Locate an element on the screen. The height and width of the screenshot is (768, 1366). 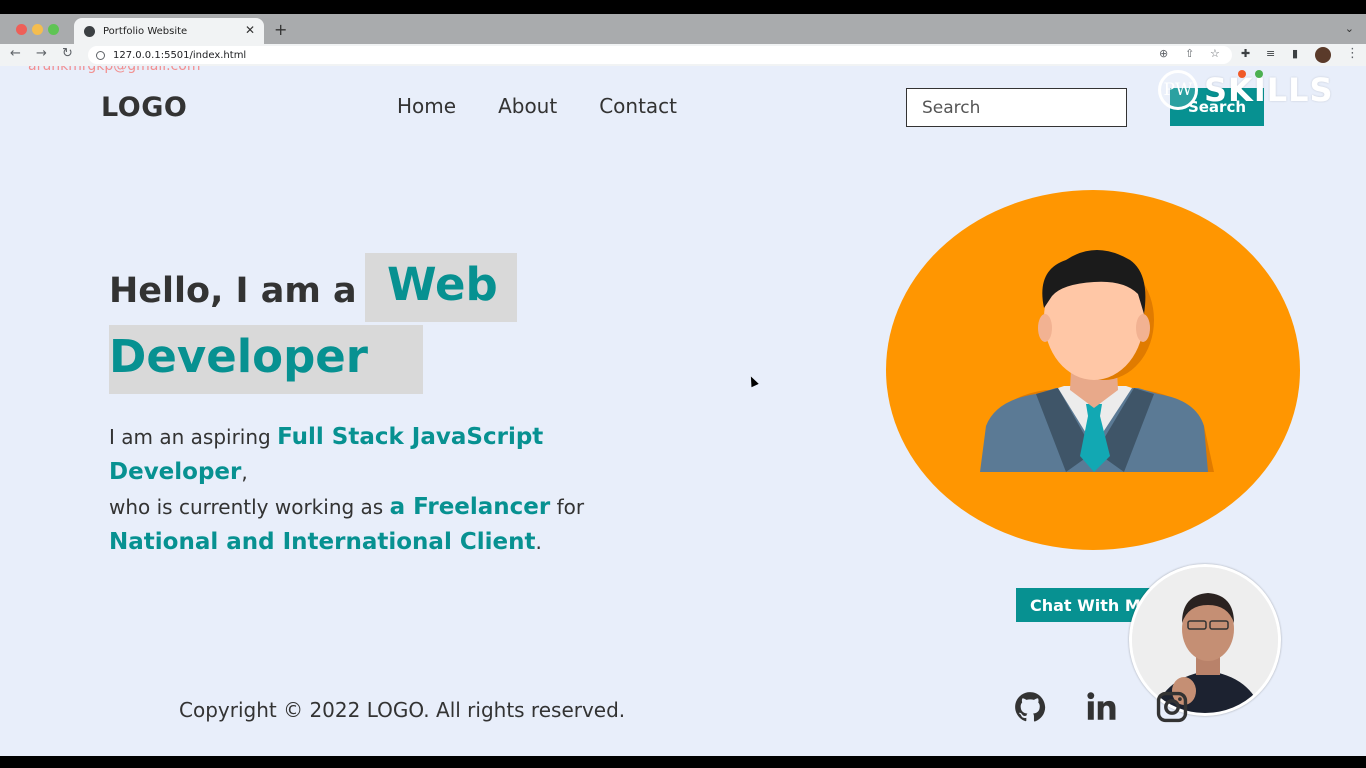
hero-highlight-developer: Developer is located at coordinates (266, 359).